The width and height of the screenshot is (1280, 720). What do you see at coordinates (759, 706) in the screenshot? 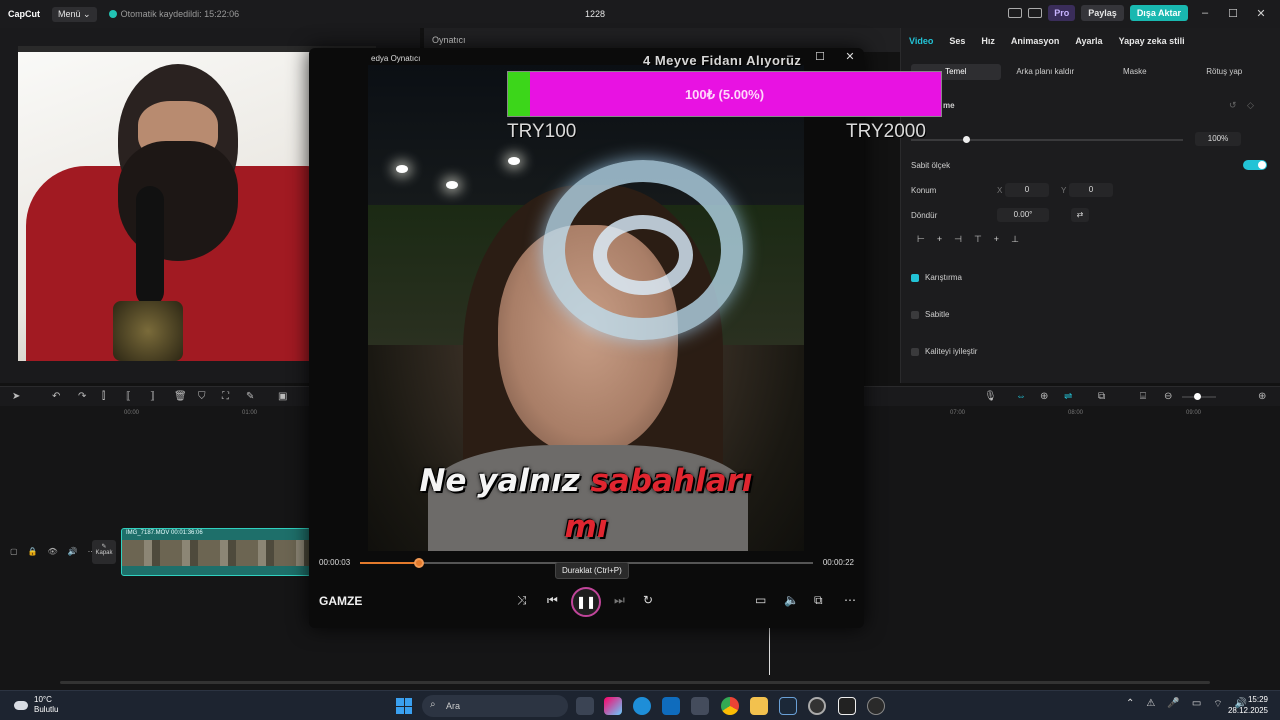
I see `file-explorer-icon` at bounding box center [759, 706].